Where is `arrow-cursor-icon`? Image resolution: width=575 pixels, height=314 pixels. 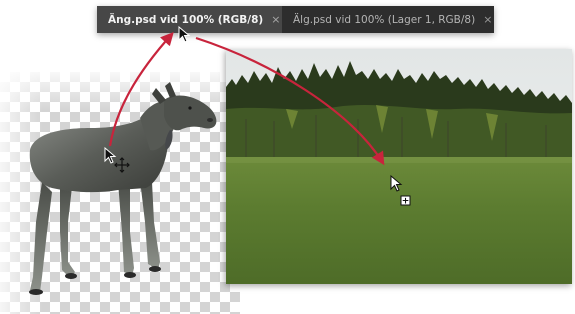 arrow-cursor-icon is located at coordinates (184, 34).